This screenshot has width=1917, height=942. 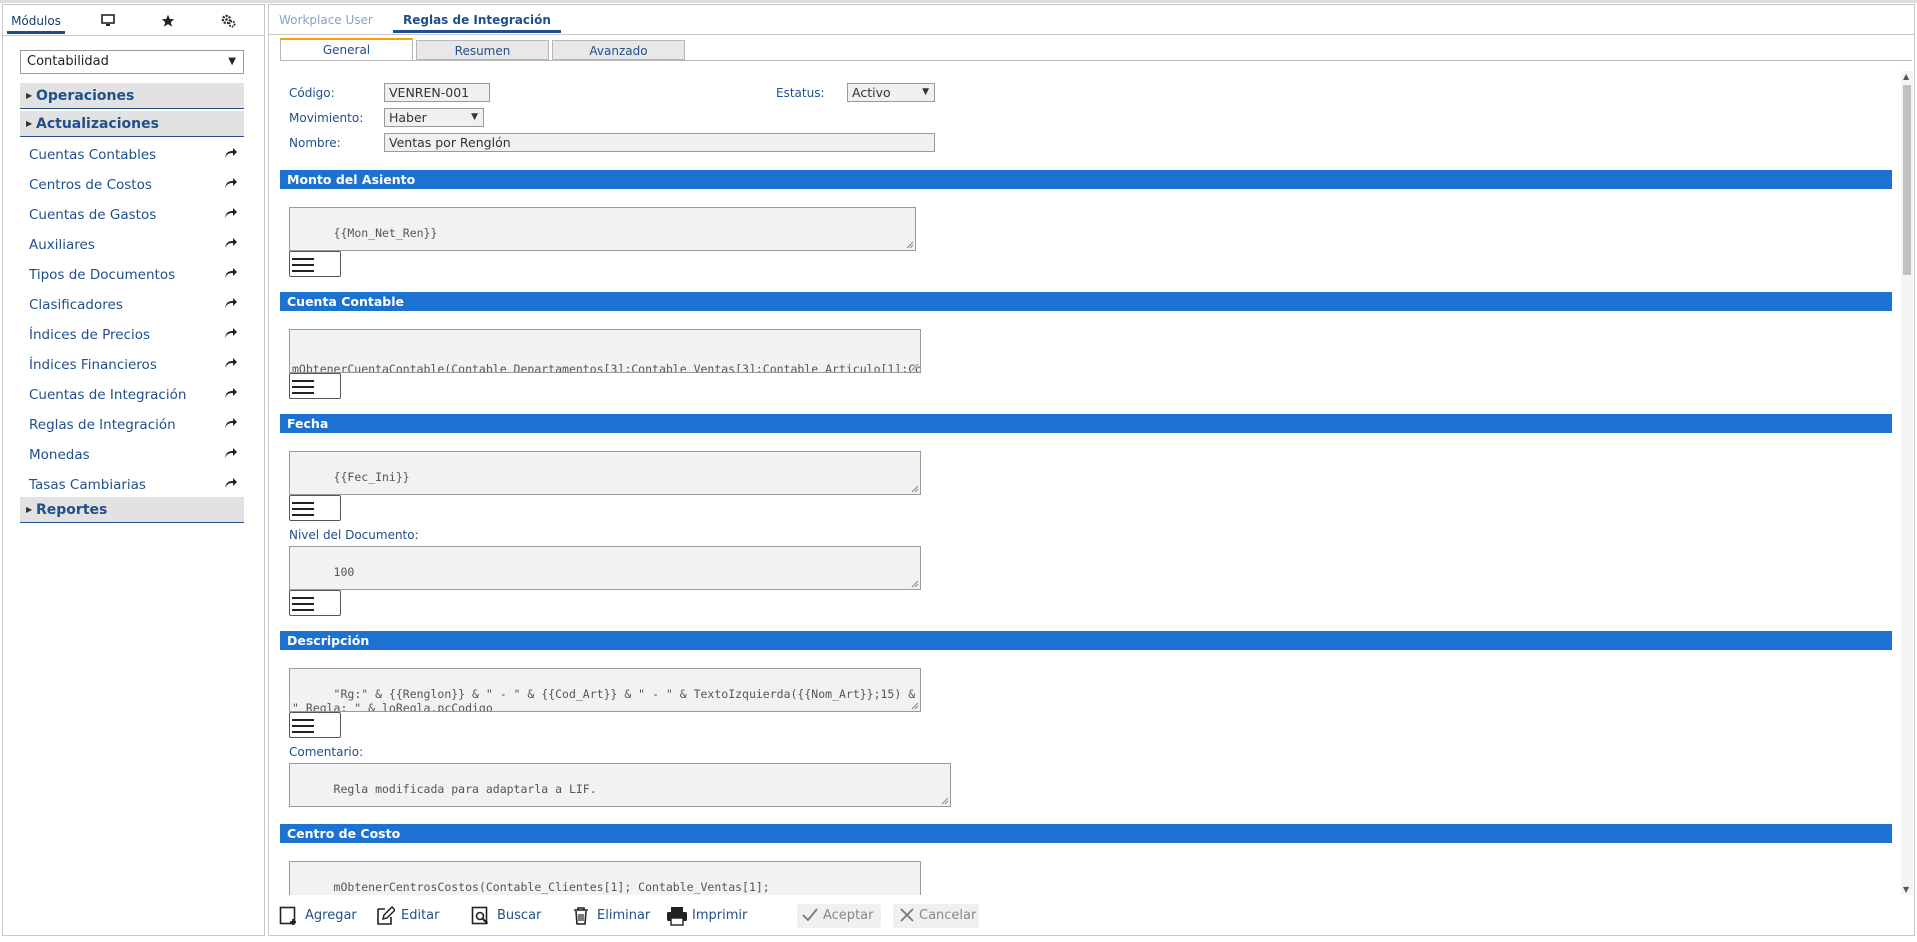 I want to click on descripcion-menu-button, so click(x=315, y=725).